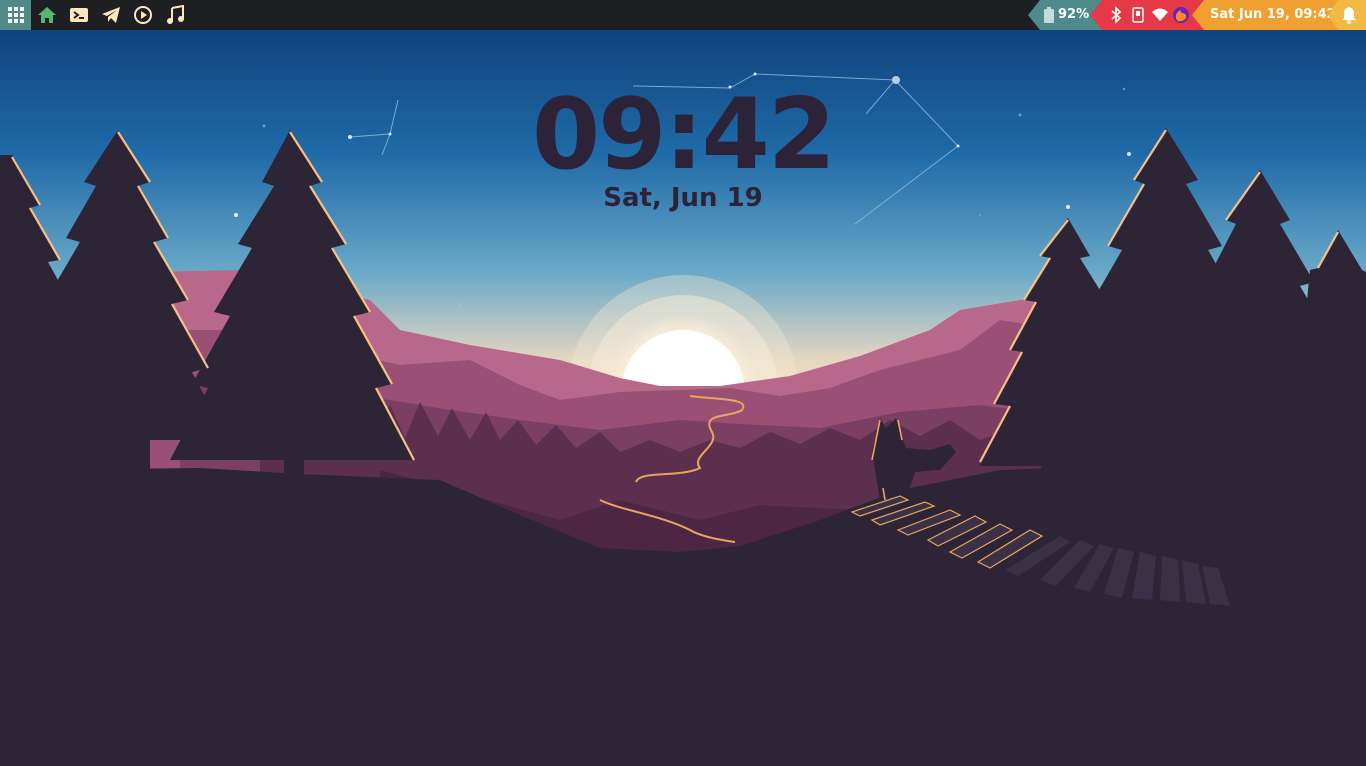 The width and height of the screenshot is (1366, 766). Describe the element at coordinates (1116, 15) in the screenshot. I see `bluetooth-icon` at that location.